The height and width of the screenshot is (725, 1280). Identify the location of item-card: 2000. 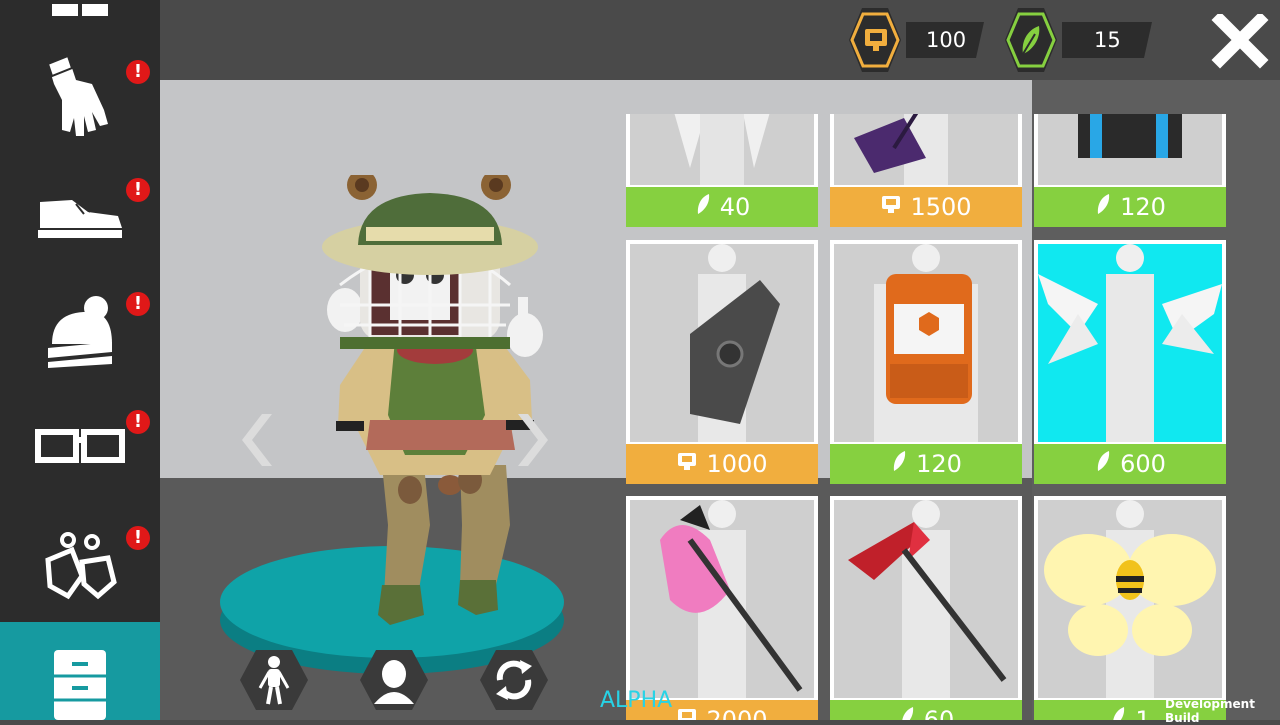
(722, 608).